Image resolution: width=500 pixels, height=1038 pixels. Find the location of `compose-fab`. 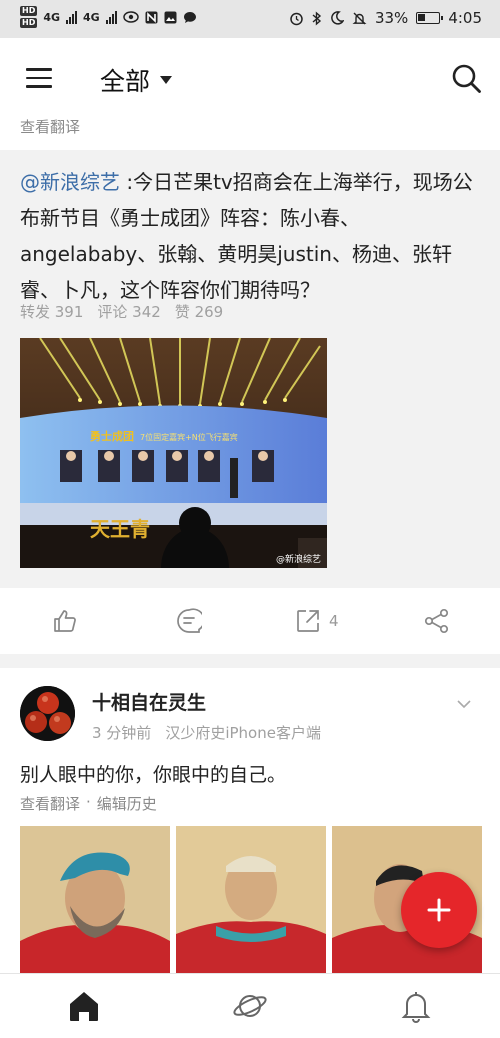

compose-fab is located at coordinates (439, 910).